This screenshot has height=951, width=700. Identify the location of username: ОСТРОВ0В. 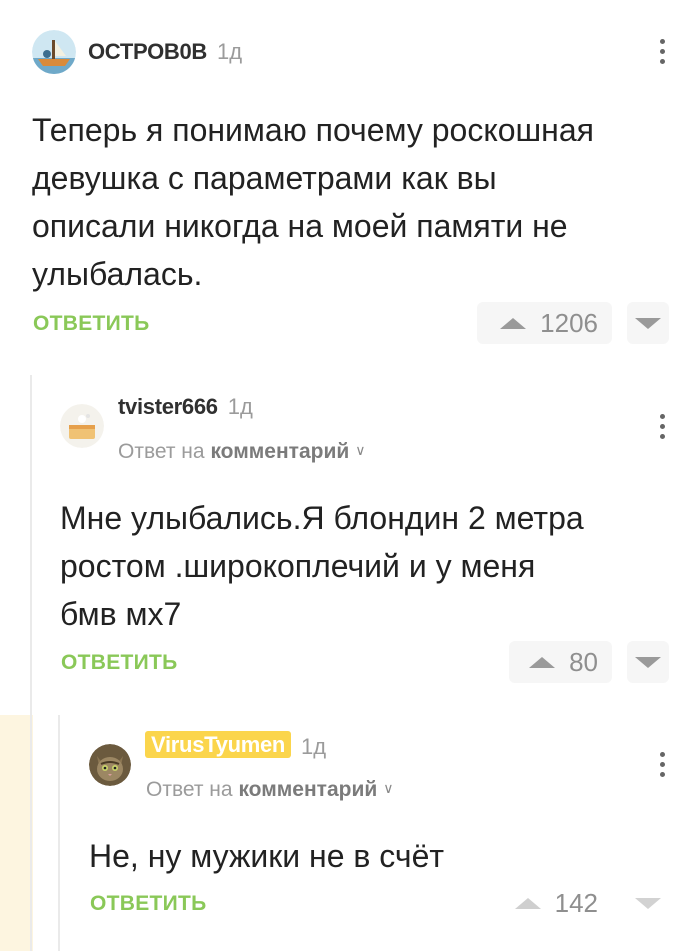
(147, 52).